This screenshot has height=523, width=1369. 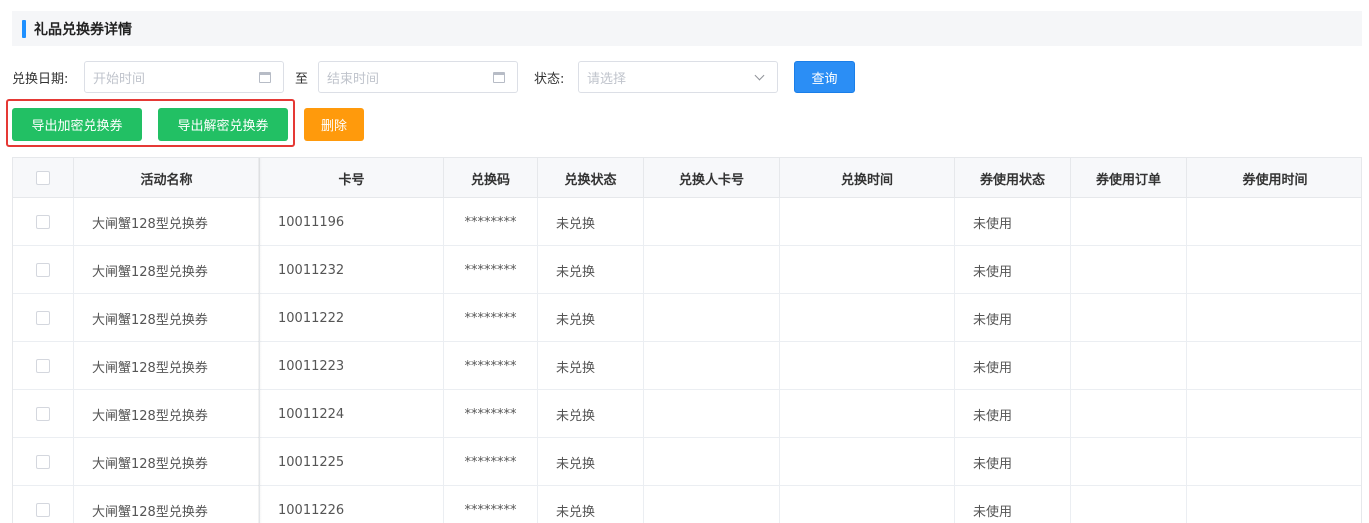 I want to click on query-button: 查询, so click(x=824, y=77).